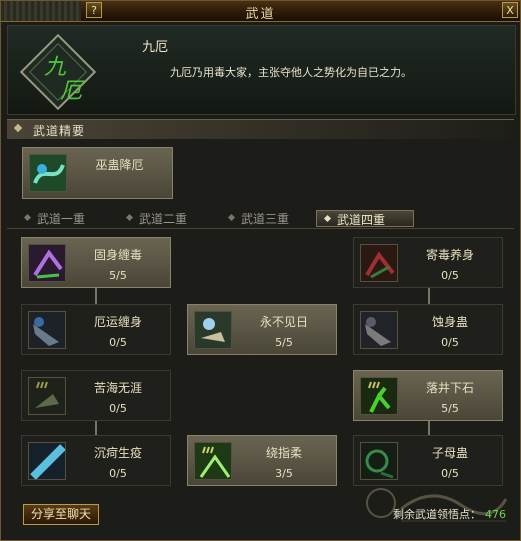 The width and height of the screenshot is (521, 541). What do you see at coordinates (428, 262) in the screenshot?
I see `skill-card: 寄毒养身 0/5` at bounding box center [428, 262].